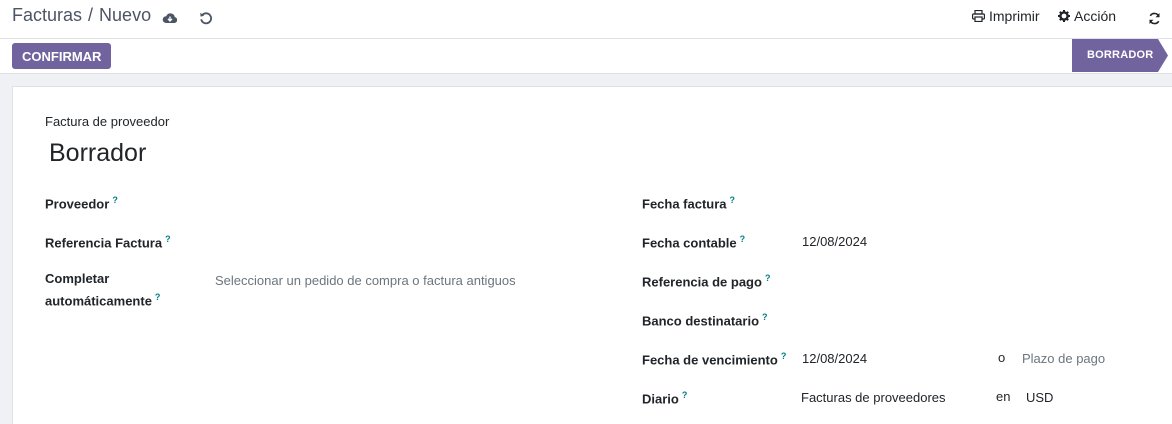 The image size is (1172, 424). What do you see at coordinates (170, 18) in the screenshot?
I see `save-cloud-icon` at bounding box center [170, 18].